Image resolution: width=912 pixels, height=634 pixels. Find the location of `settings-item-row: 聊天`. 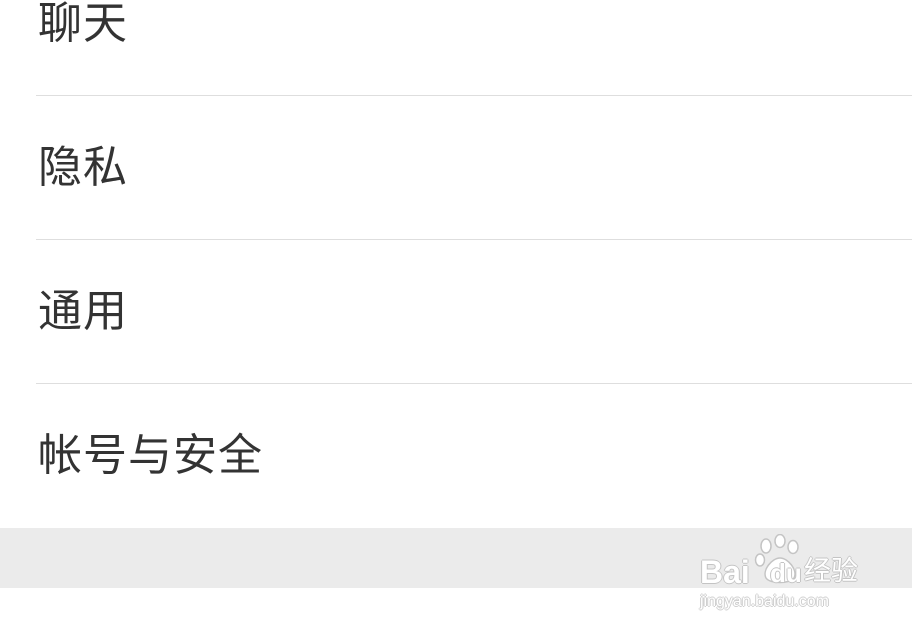

settings-item-row: 聊天 is located at coordinates (474, 48).